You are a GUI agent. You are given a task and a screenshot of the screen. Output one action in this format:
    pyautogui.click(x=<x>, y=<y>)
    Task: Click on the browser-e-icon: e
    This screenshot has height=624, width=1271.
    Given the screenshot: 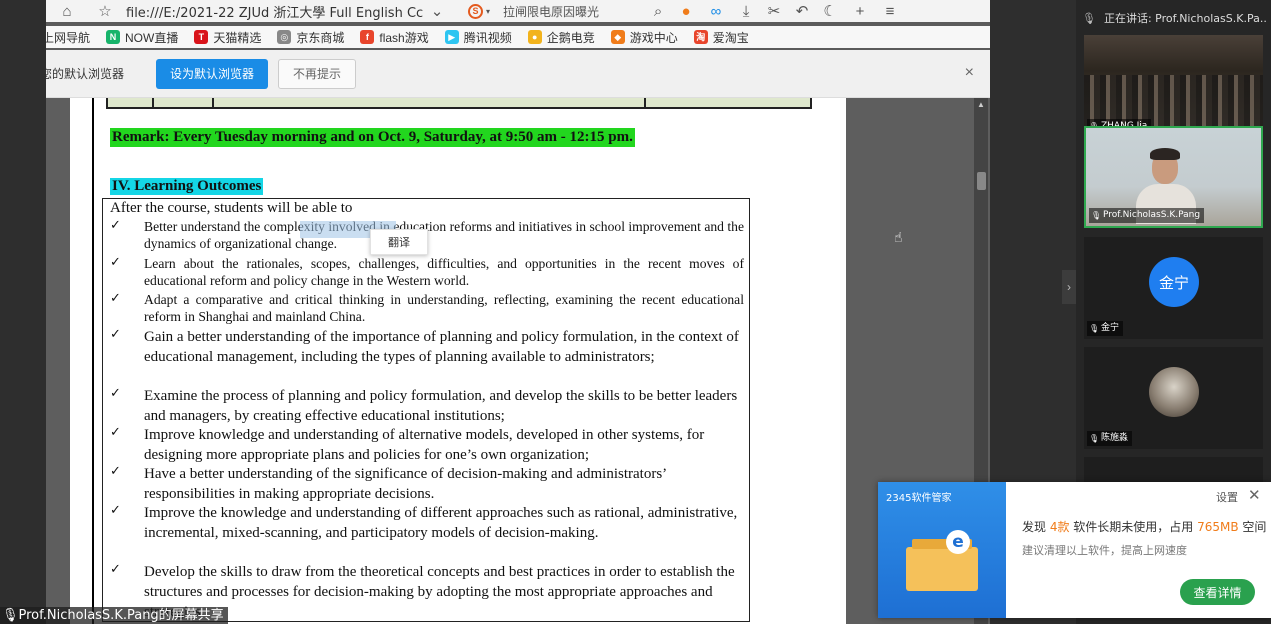 What is the action you would take?
    pyautogui.click(x=958, y=542)
    